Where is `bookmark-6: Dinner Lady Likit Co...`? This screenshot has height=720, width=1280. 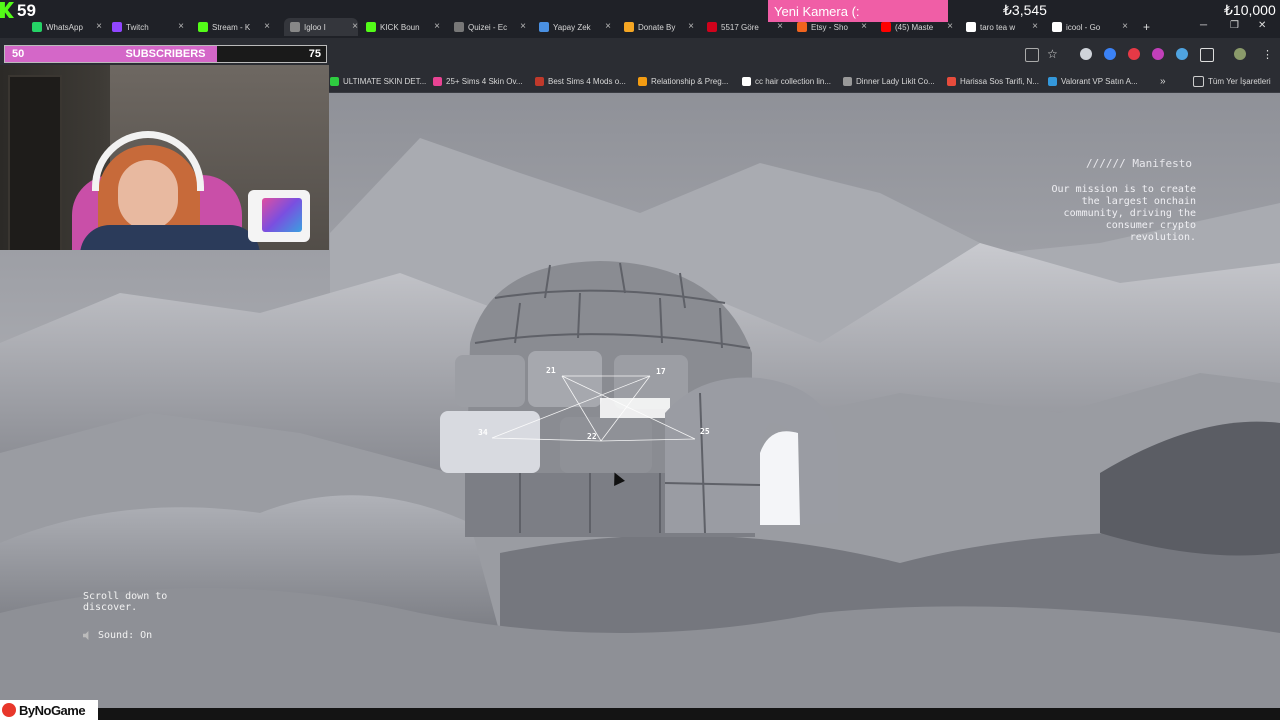 bookmark-6: Dinner Lady Likit Co... is located at coordinates (892, 81).